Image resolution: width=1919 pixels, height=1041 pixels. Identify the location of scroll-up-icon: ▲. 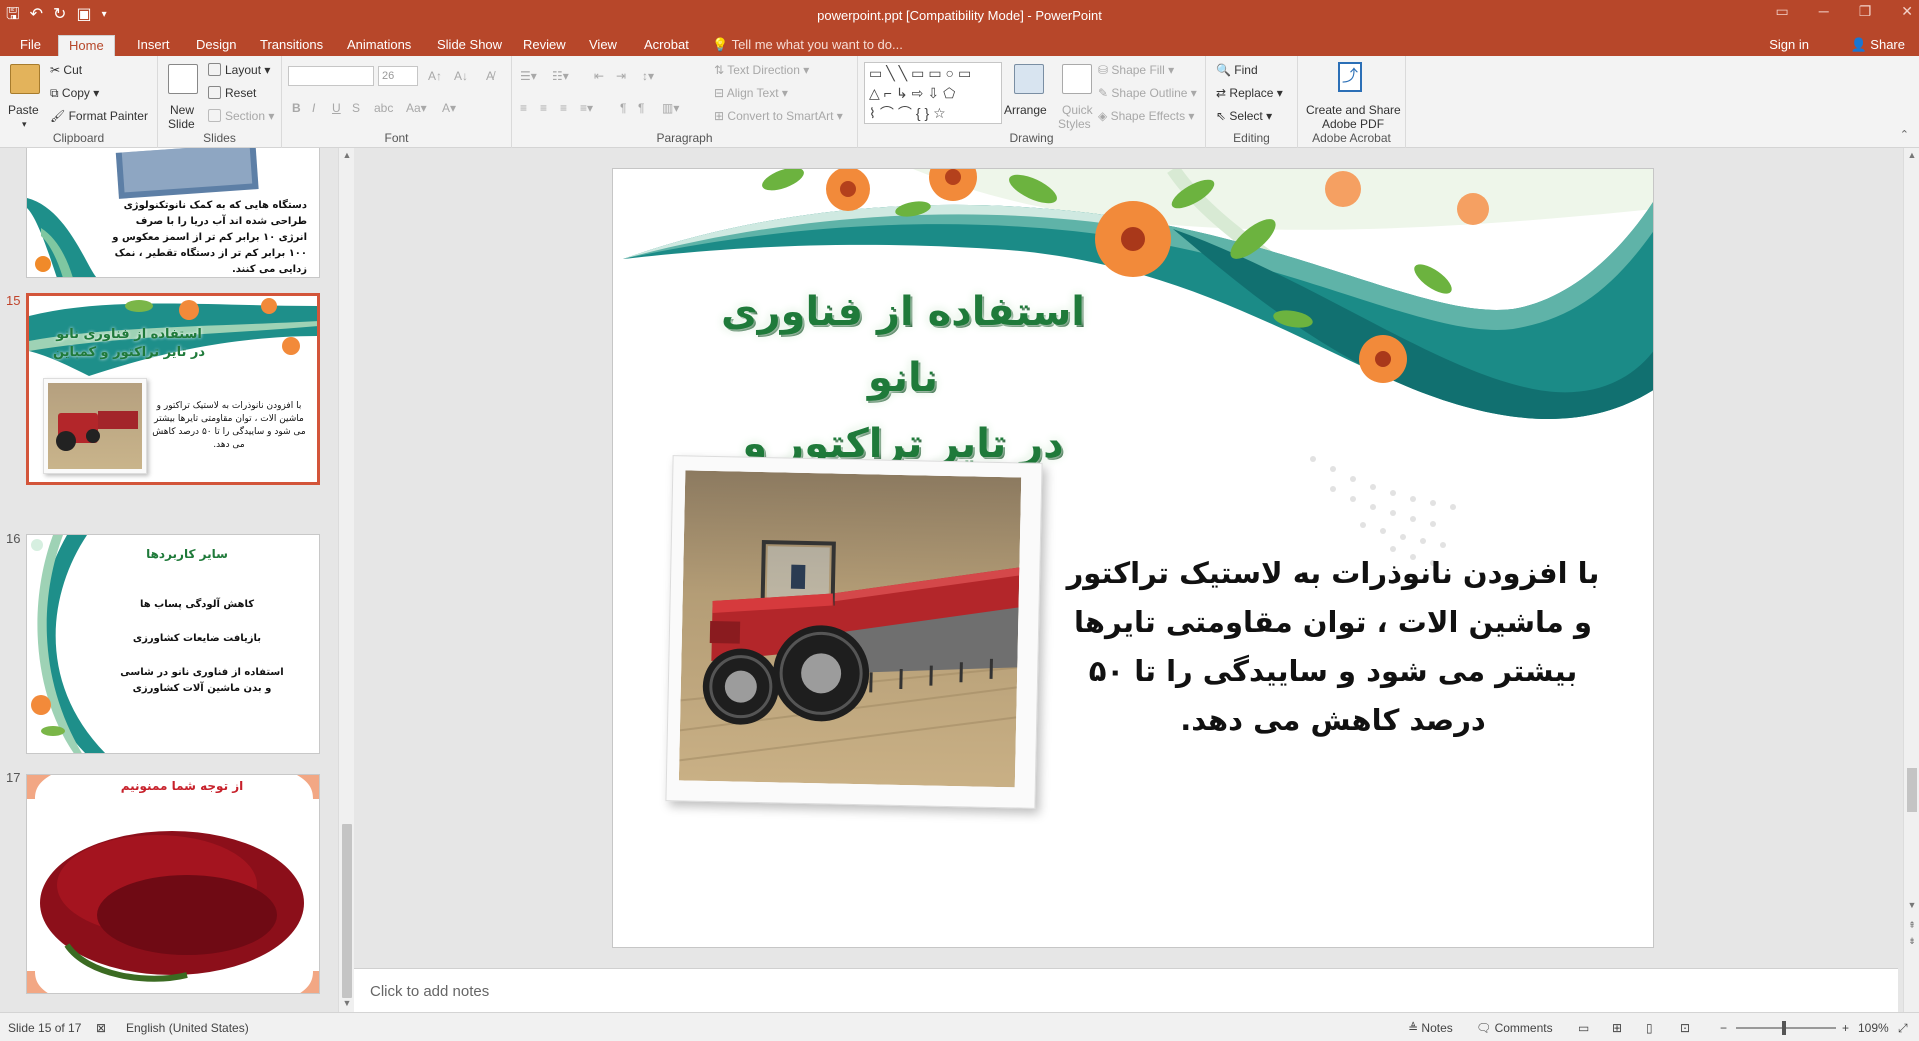
(347, 155).